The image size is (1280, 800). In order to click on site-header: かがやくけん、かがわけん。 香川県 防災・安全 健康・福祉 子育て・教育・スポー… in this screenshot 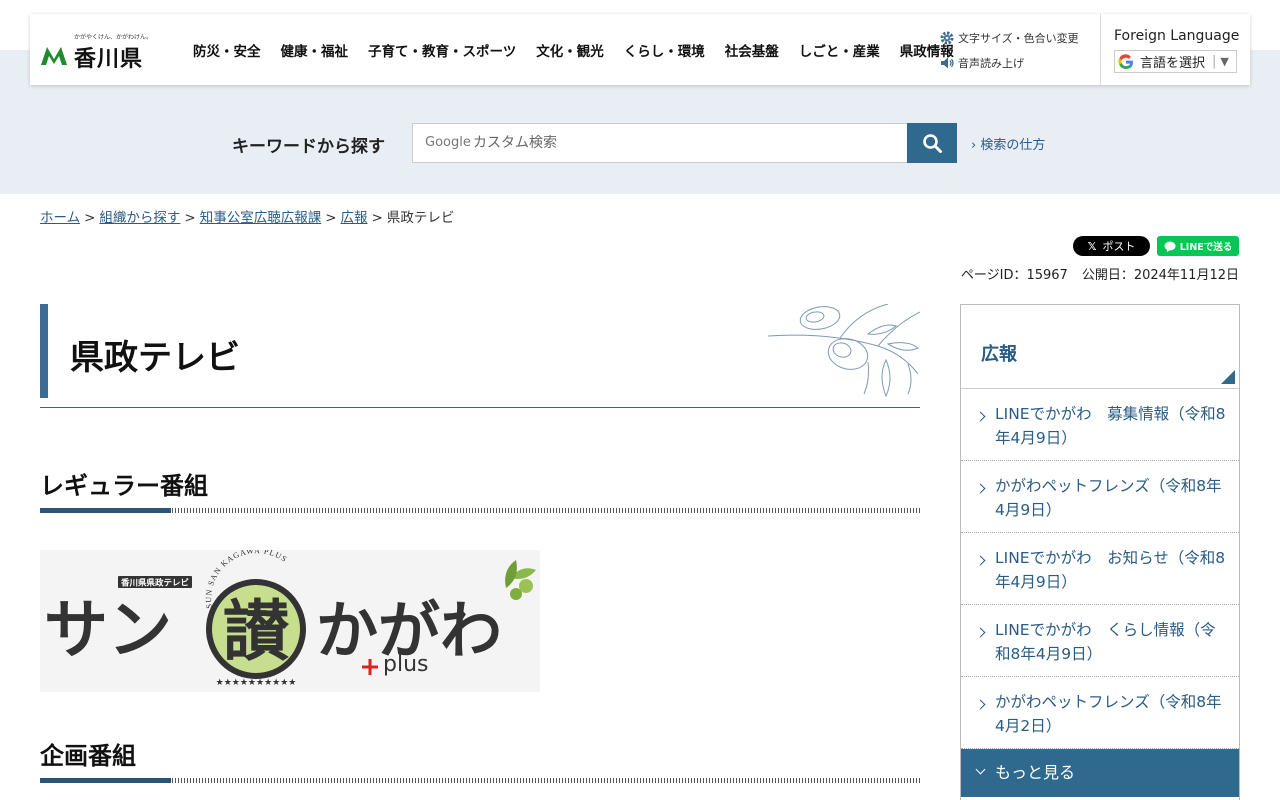, I will do `click(640, 49)`.